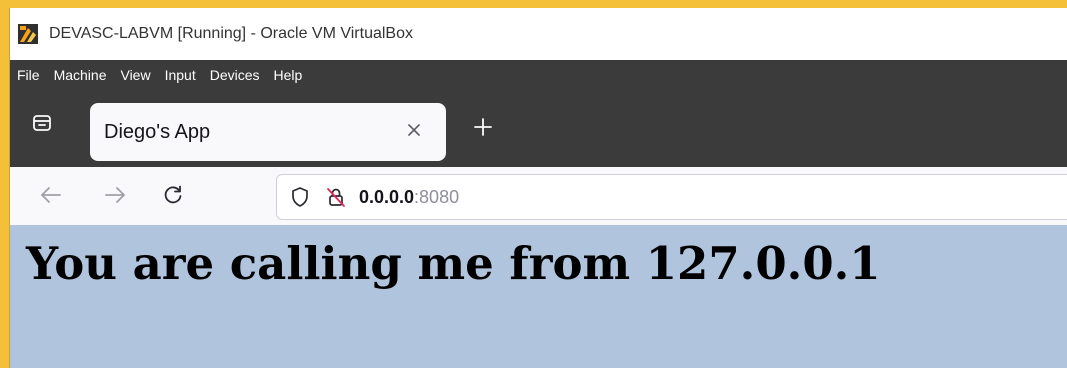 The image size is (1067, 368). I want to click on url-host: 0.0.0.0, so click(387, 196).